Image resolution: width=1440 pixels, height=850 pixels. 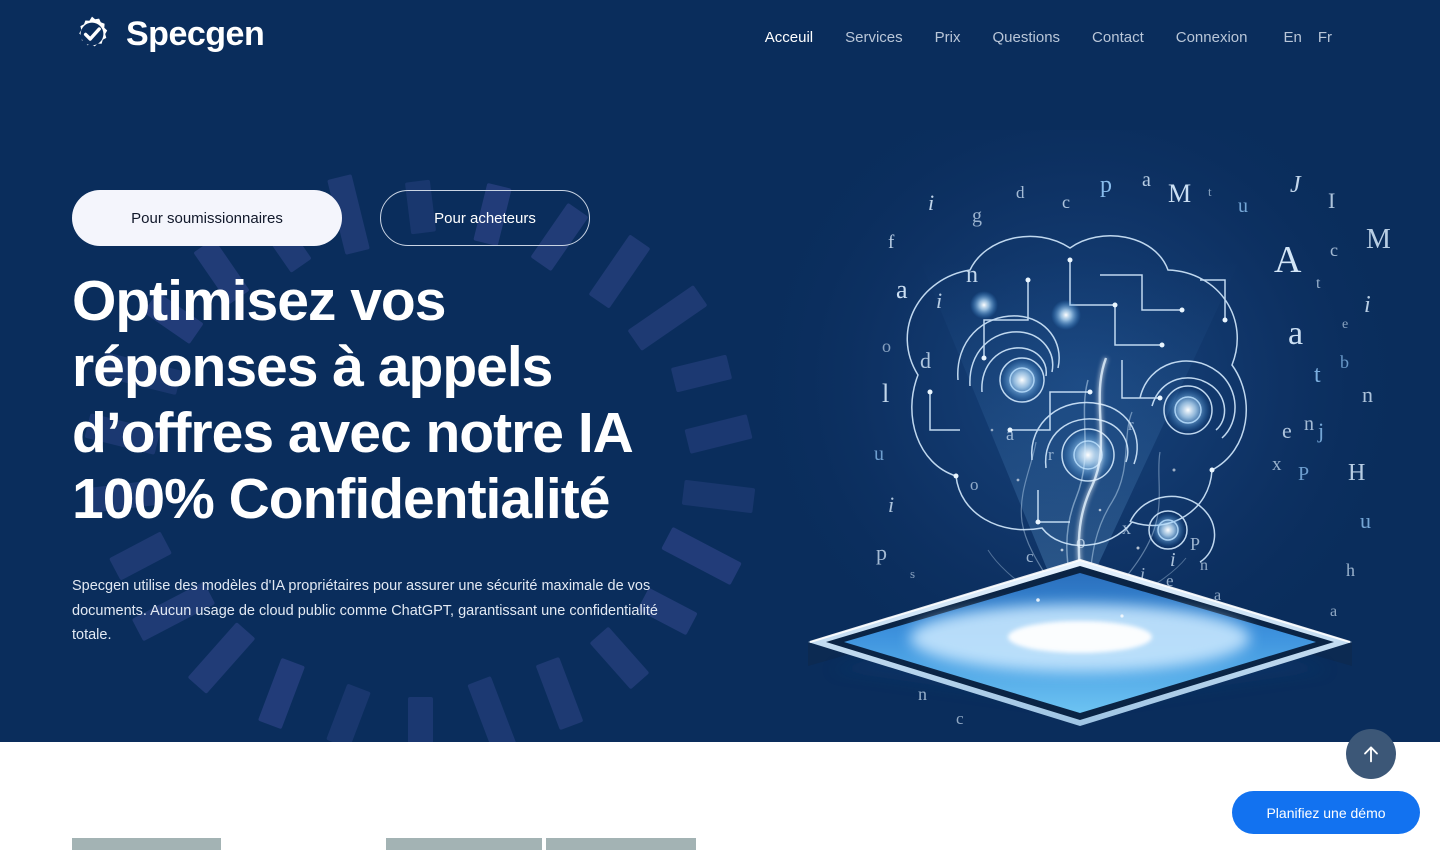 I want to click on brand-logo: Specgen, so click(x=168, y=34).